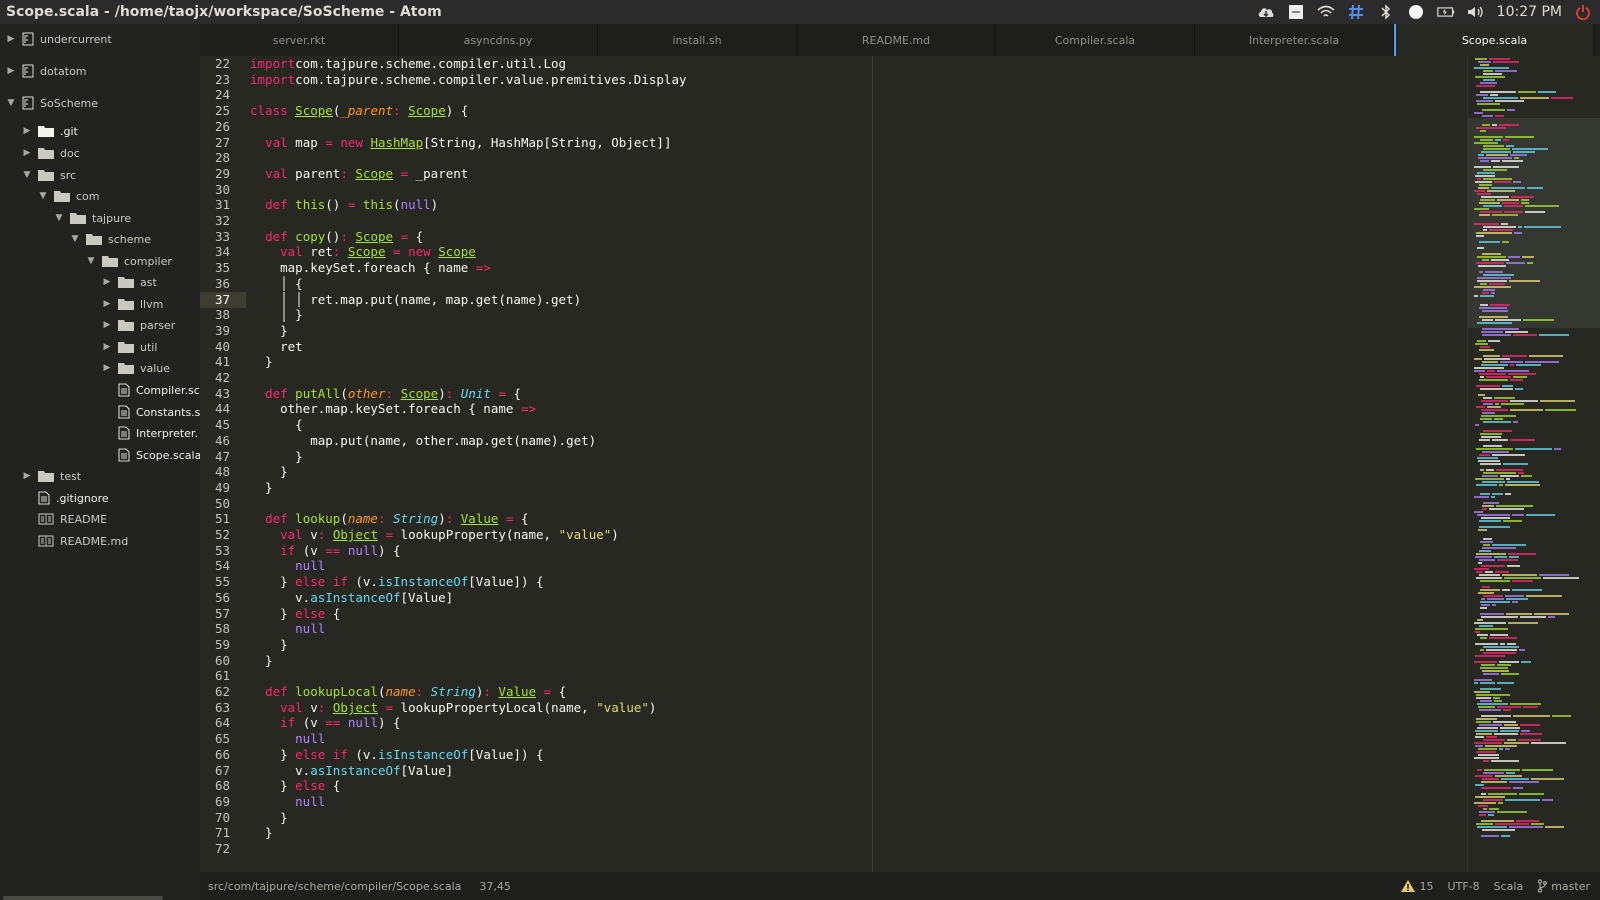 The width and height of the screenshot is (1600, 900). I want to click on tree-item: ▼ SoScheme, so click(52, 103).